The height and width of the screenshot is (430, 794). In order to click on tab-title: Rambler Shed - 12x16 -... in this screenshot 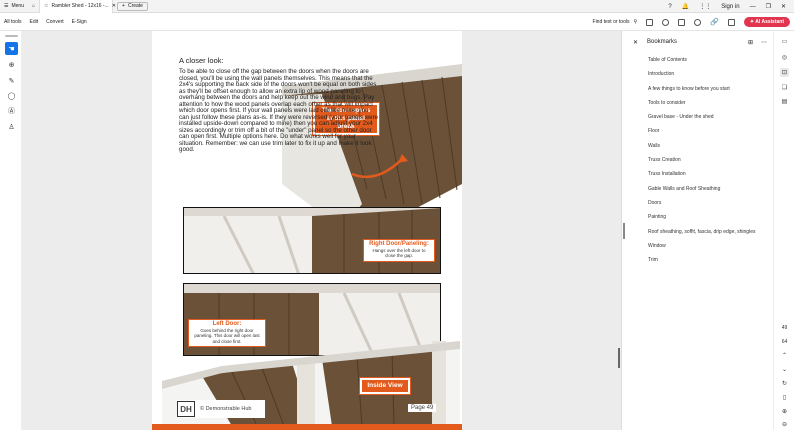, I will do `click(80, 6)`.